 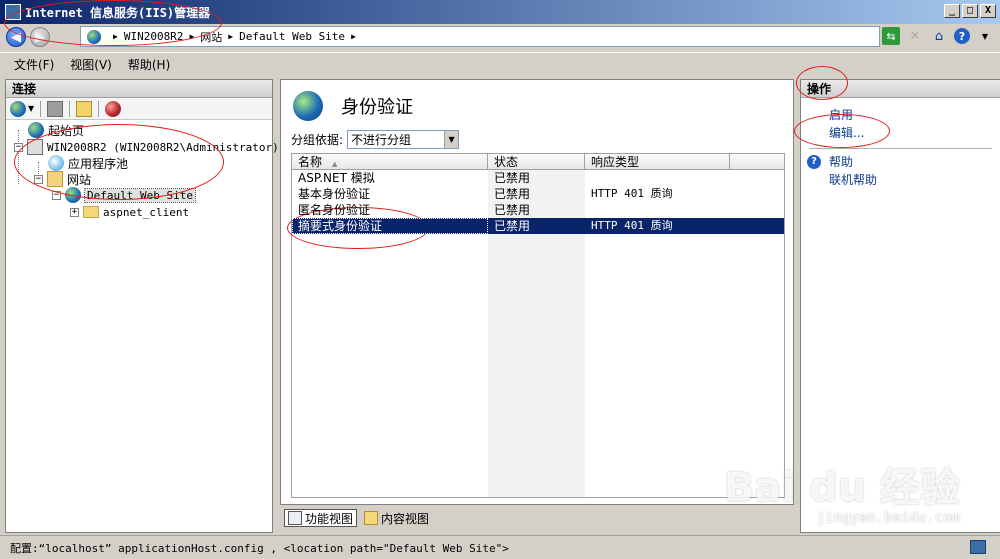 What do you see at coordinates (34, 64) in the screenshot?
I see `menu-file: 文件(F)` at bounding box center [34, 64].